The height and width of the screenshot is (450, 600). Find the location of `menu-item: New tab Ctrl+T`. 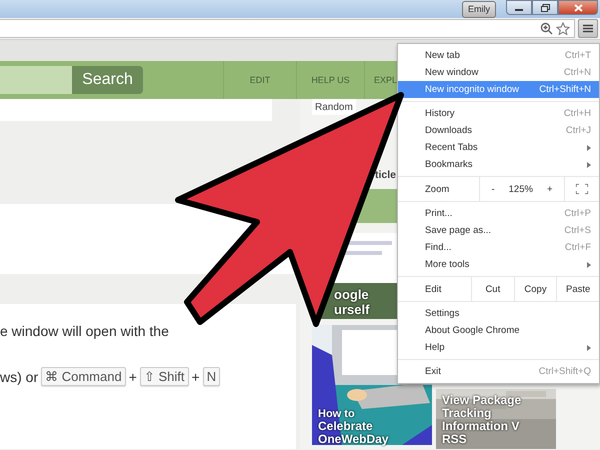

menu-item: New tab Ctrl+T is located at coordinates (498, 55).